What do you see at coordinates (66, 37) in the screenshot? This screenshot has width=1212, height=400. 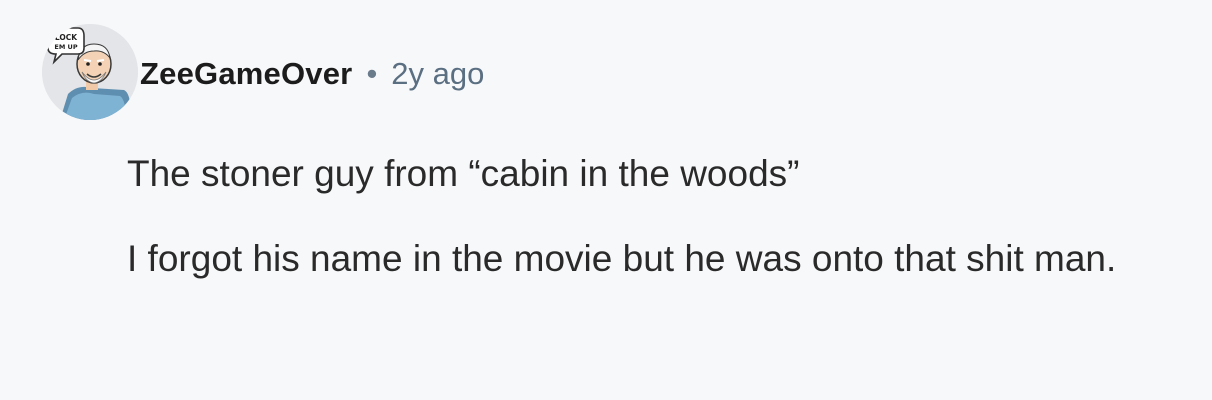 I see `svg-text: LOCK` at bounding box center [66, 37].